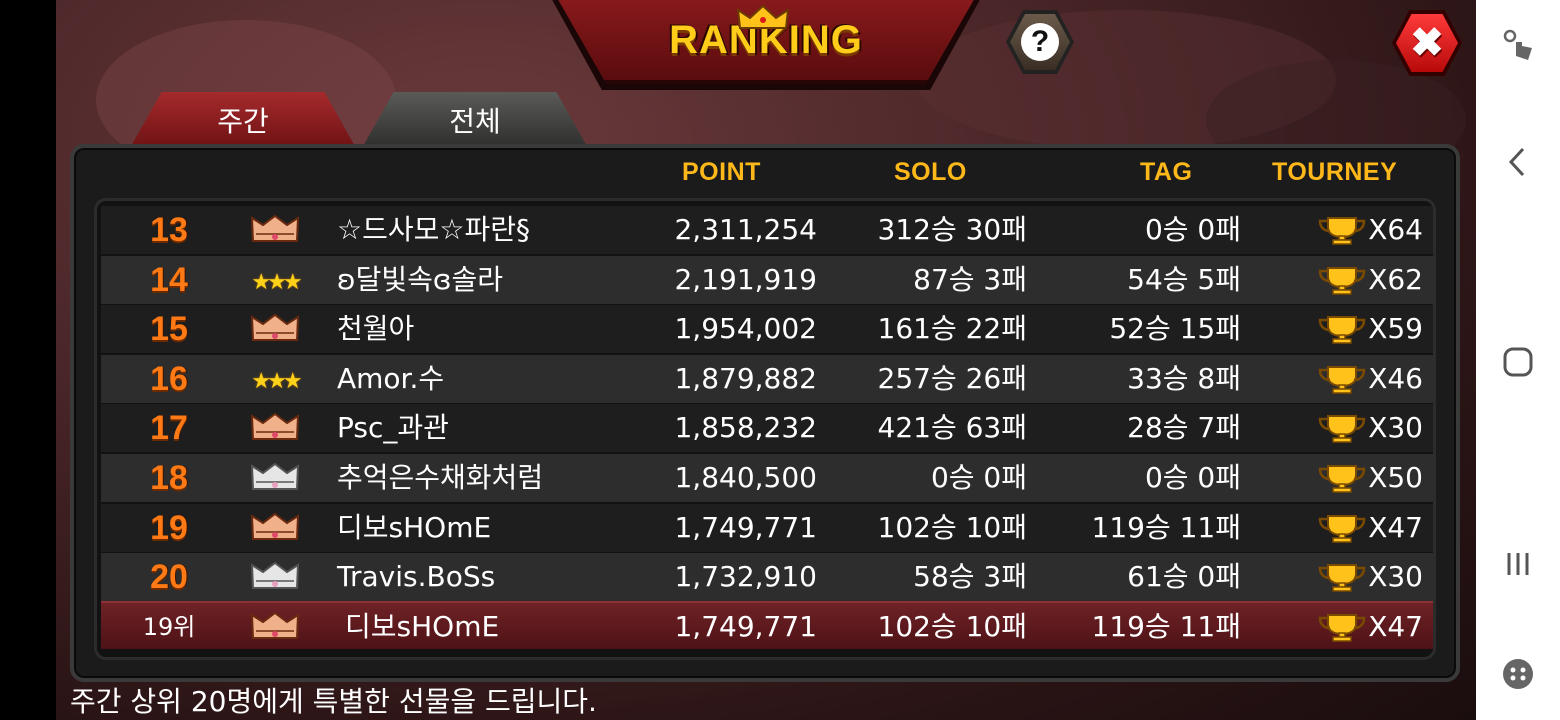  Describe the element at coordinates (1175, 329) in the screenshot. I see `tag-record: 52승 15패` at that location.